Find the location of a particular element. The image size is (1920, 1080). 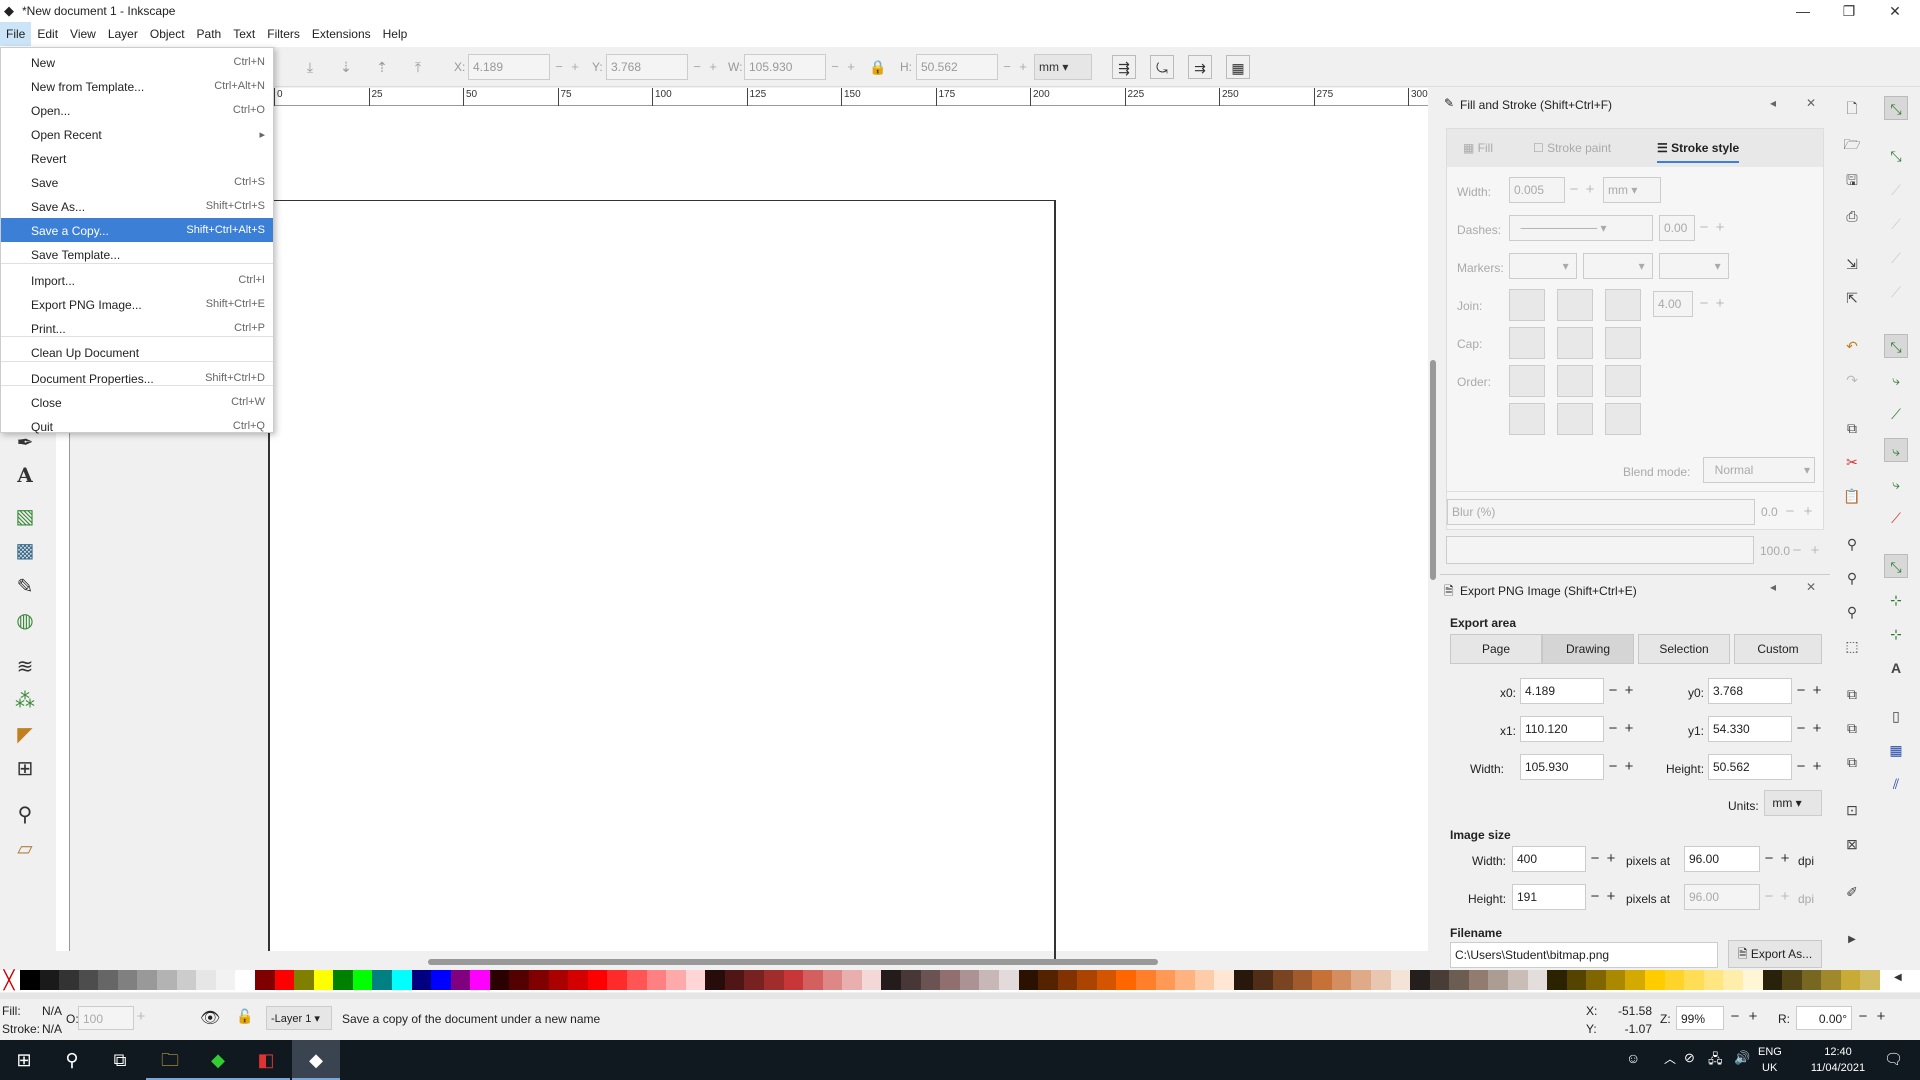

maximize-button: ❐ is located at coordinates (1849, 11).